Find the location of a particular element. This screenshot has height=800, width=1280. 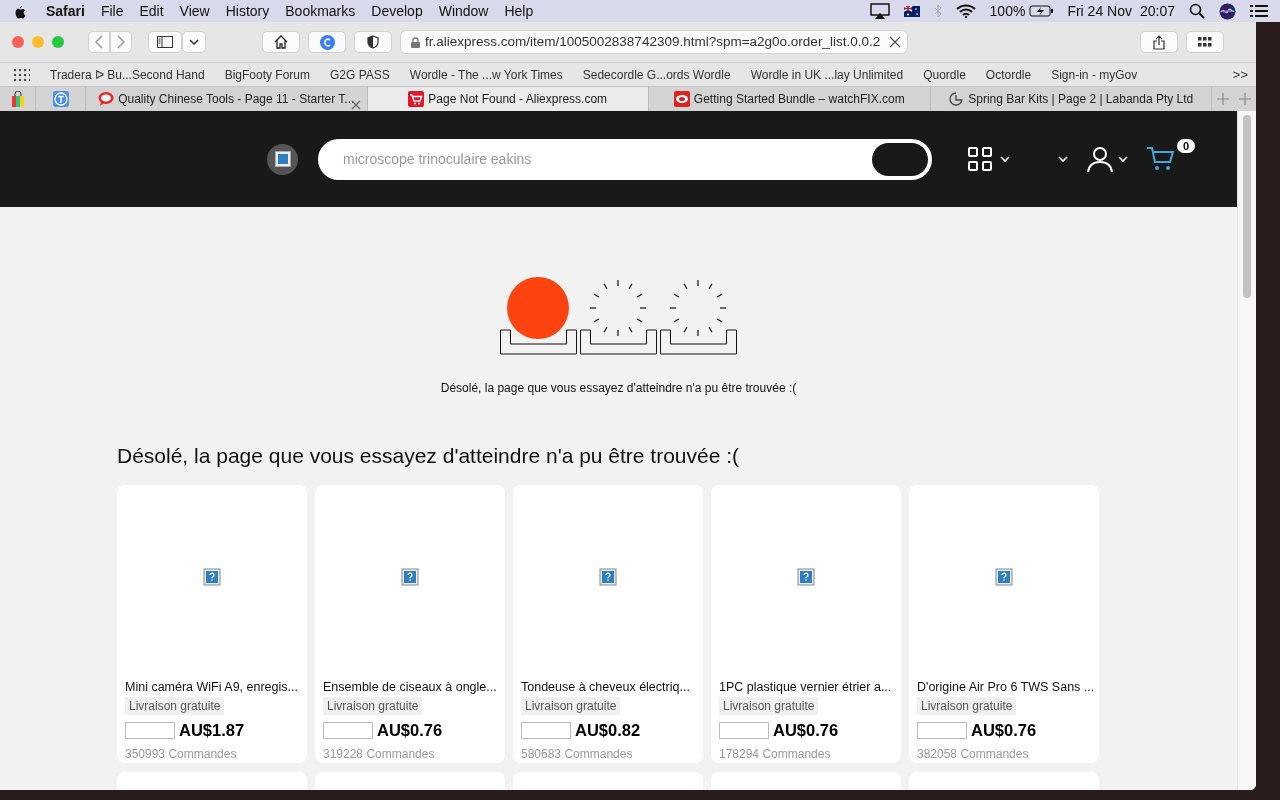

qr-code-icon is located at coordinates (980, 159).